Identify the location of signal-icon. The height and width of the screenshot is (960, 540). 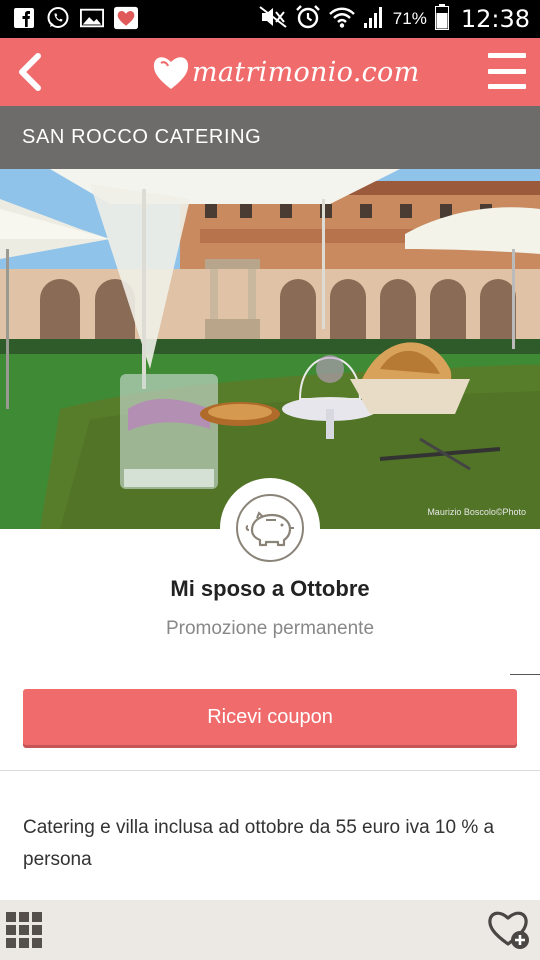
(374, 19).